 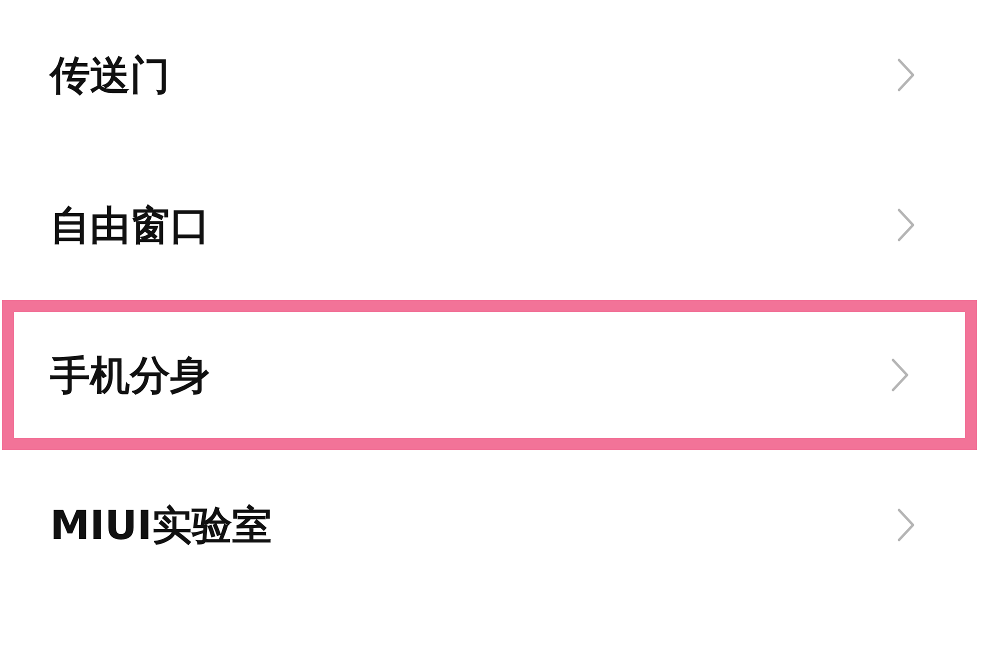 I want to click on item-label: 手机分身, so click(x=130, y=376).